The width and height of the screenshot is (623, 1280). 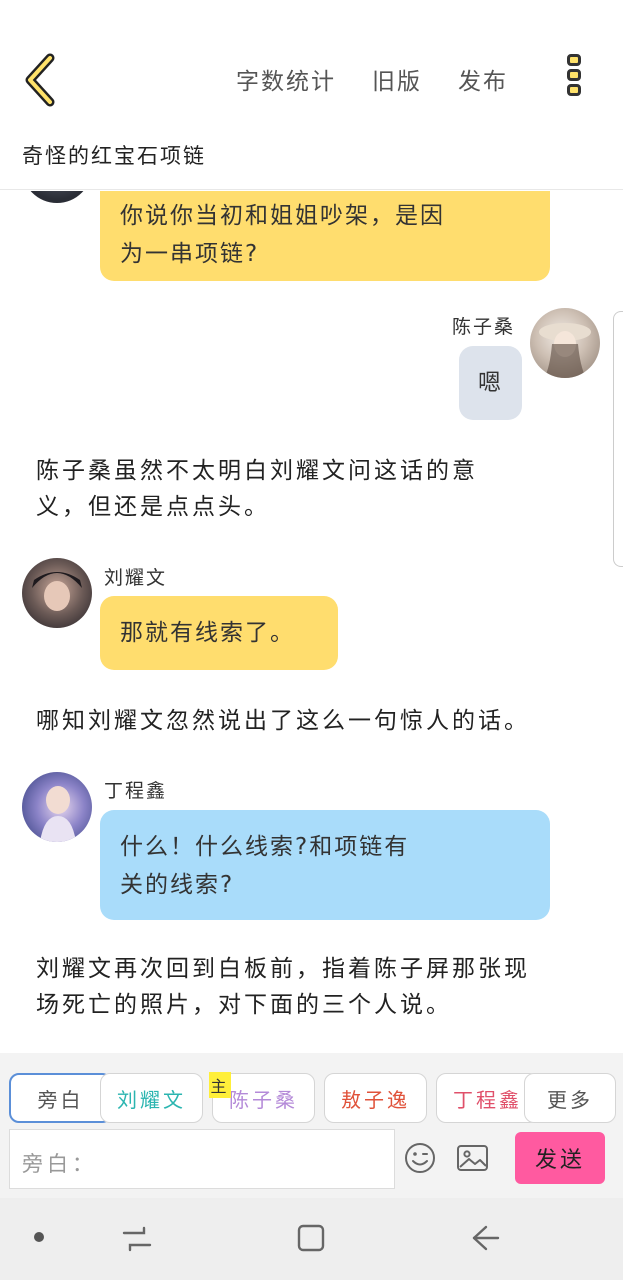 I want to click on send-button: 发送, so click(x=560, y=1158).